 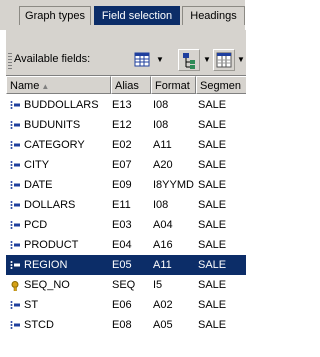 What do you see at coordinates (241, 60) in the screenshot?
I see `columns-dropdown-icon: ▼` at bounding box center [241, 60].